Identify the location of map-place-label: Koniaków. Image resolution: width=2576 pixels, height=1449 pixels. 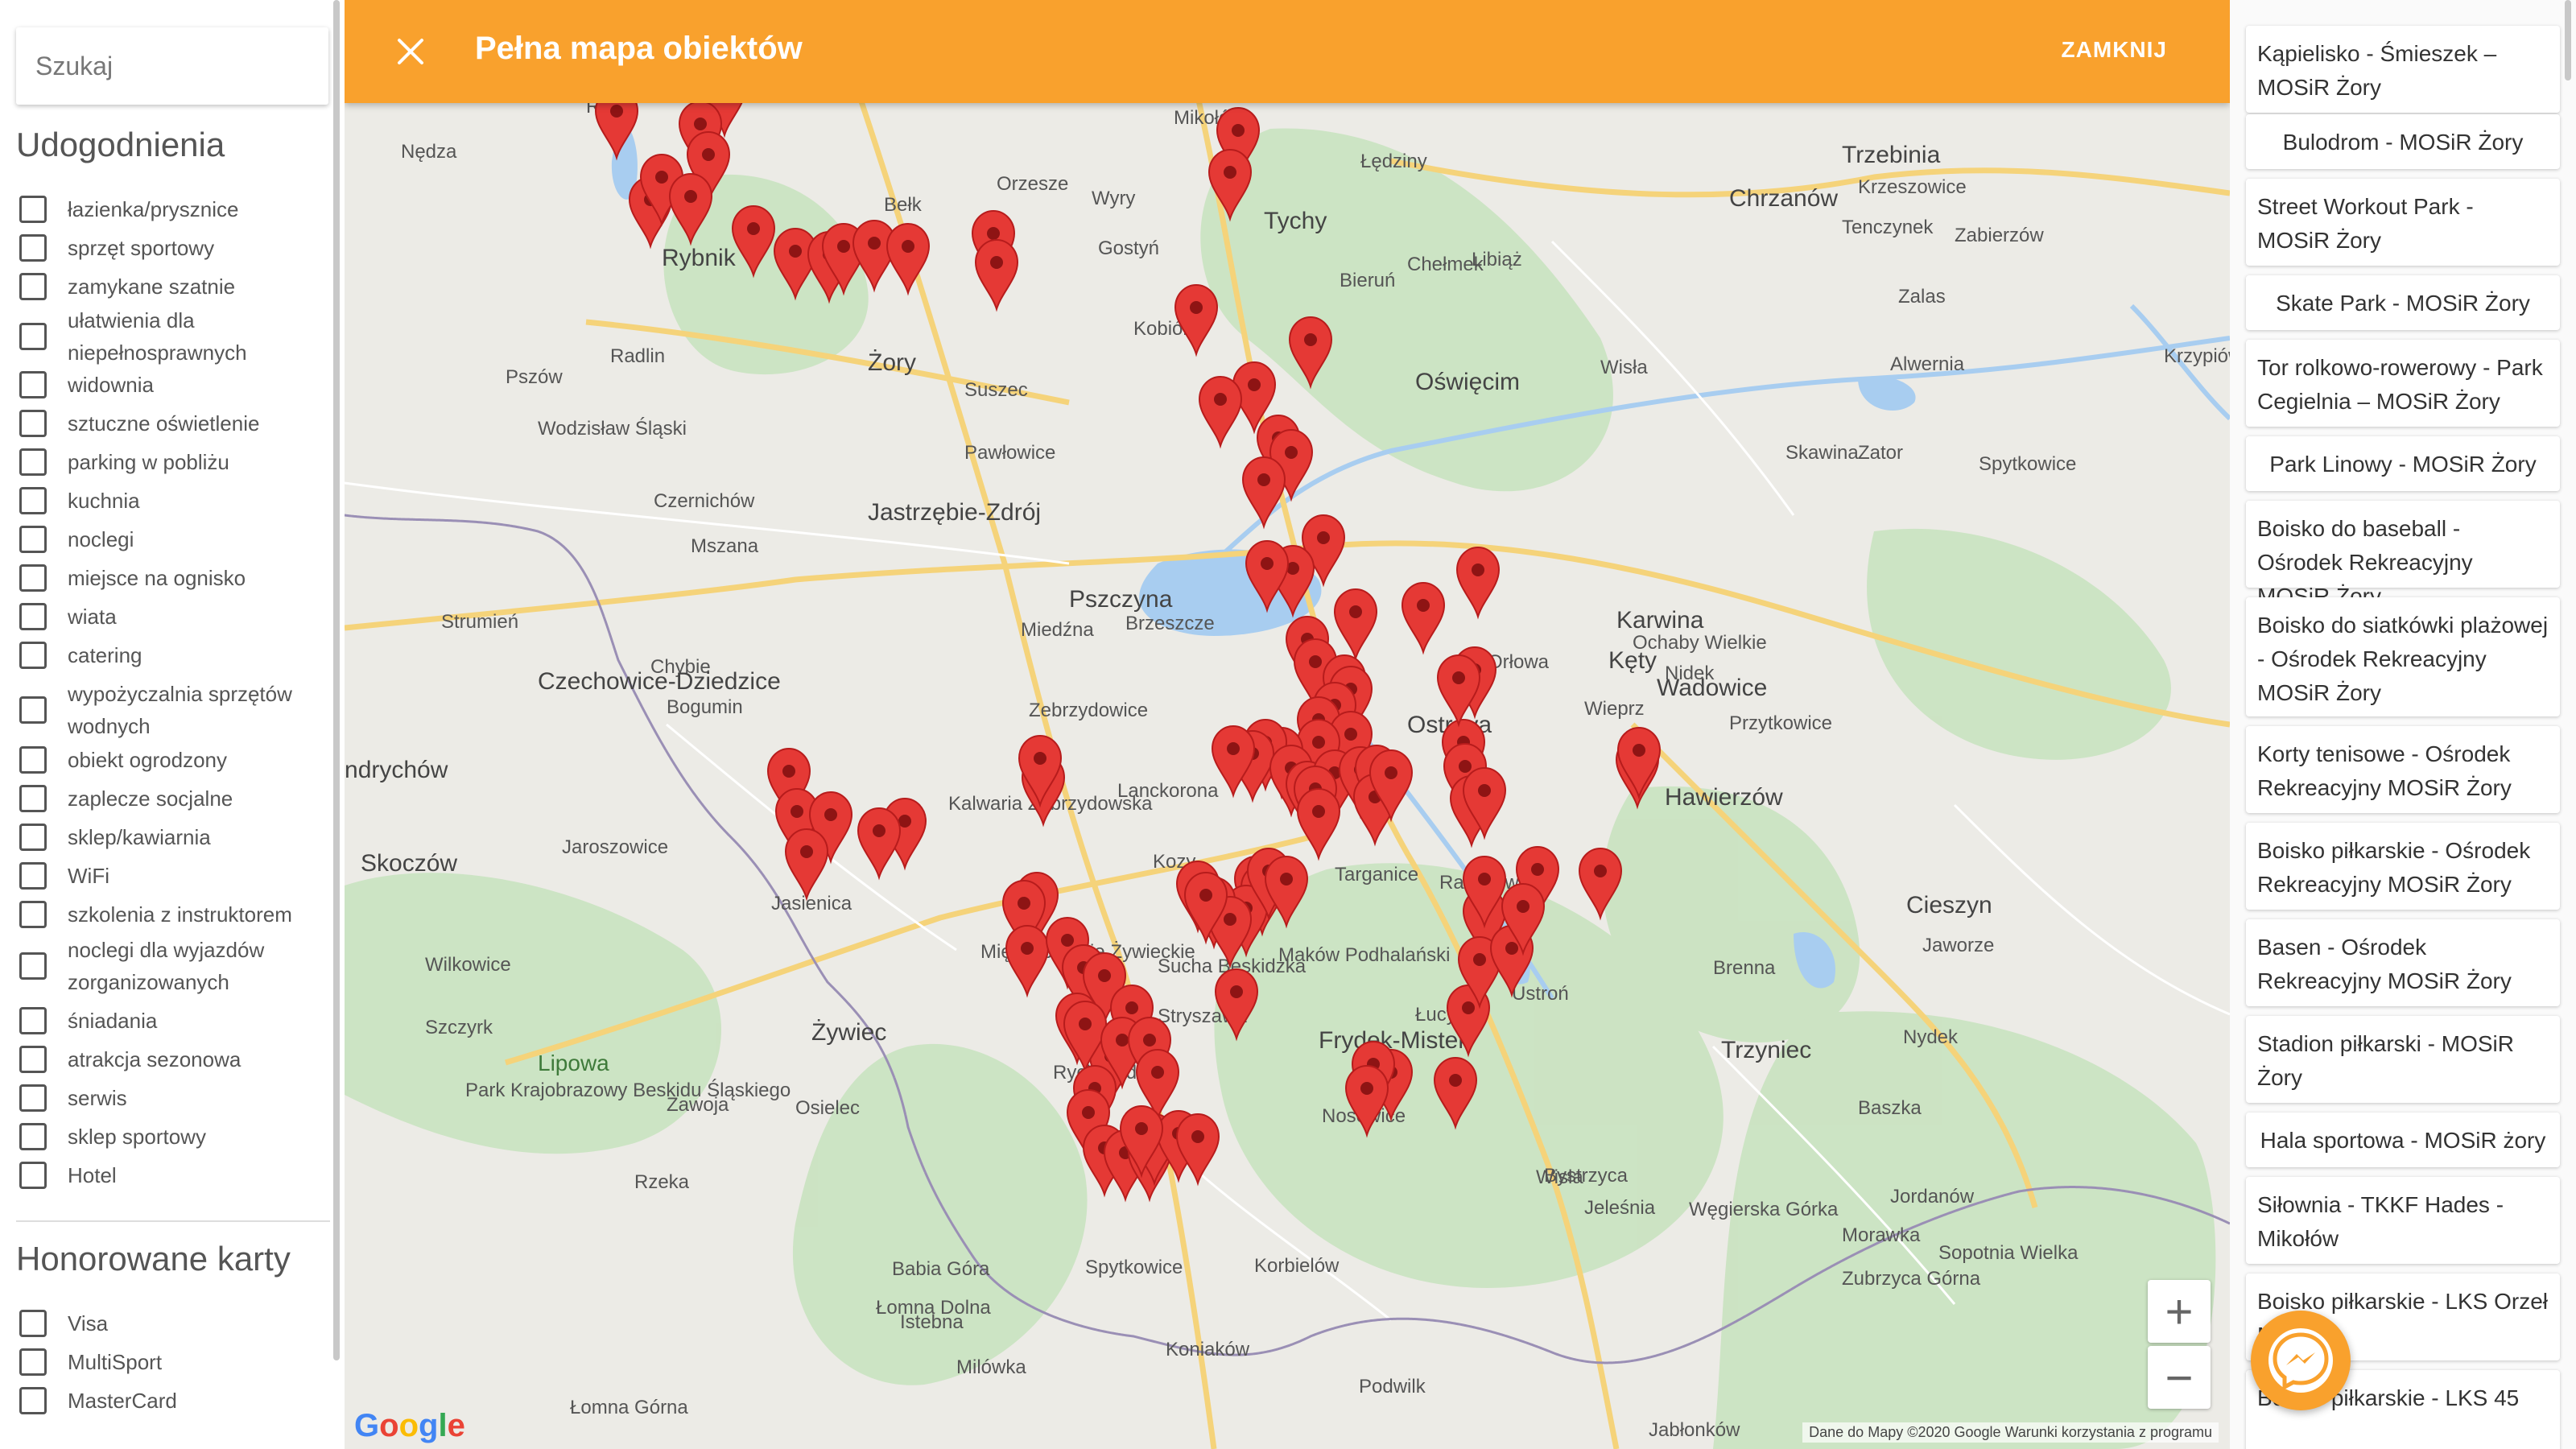
(1208, 1349).